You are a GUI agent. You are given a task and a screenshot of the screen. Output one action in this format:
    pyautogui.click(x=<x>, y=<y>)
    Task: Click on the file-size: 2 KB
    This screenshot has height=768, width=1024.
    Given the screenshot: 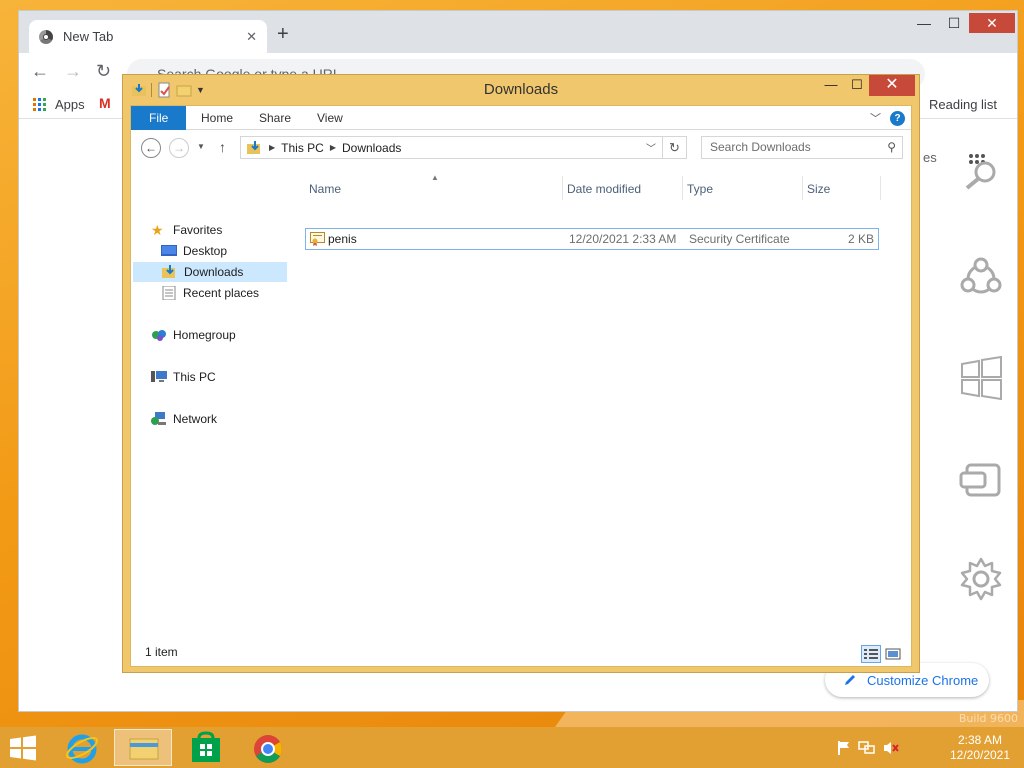 What is the action you would take?
    pyautogui.click(x=860, y=239)
    